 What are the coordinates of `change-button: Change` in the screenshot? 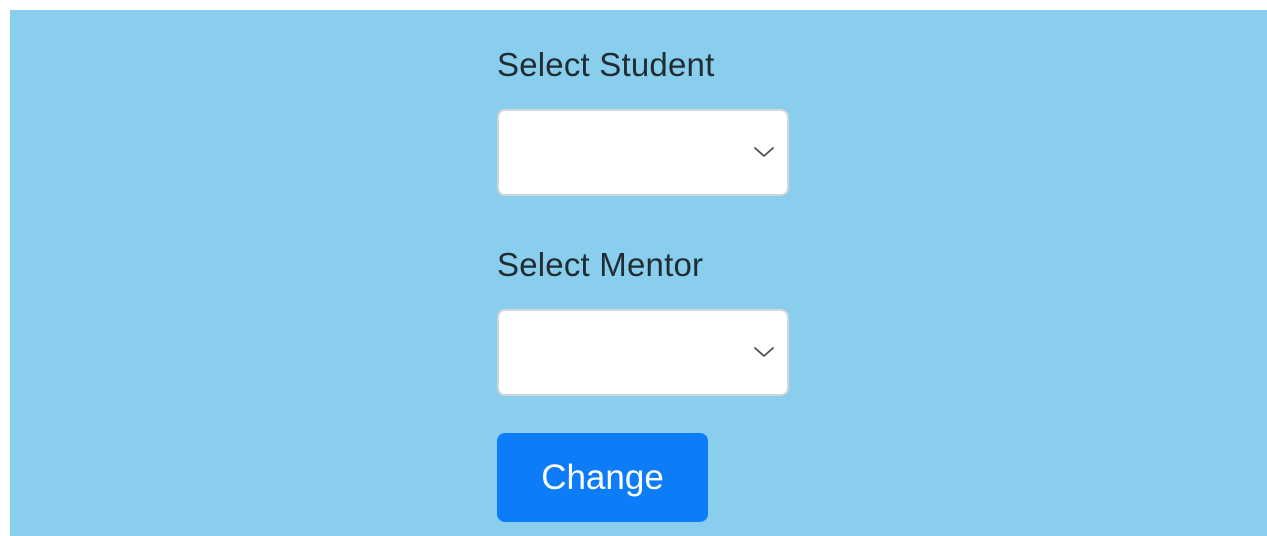 It's located at (602, 477).